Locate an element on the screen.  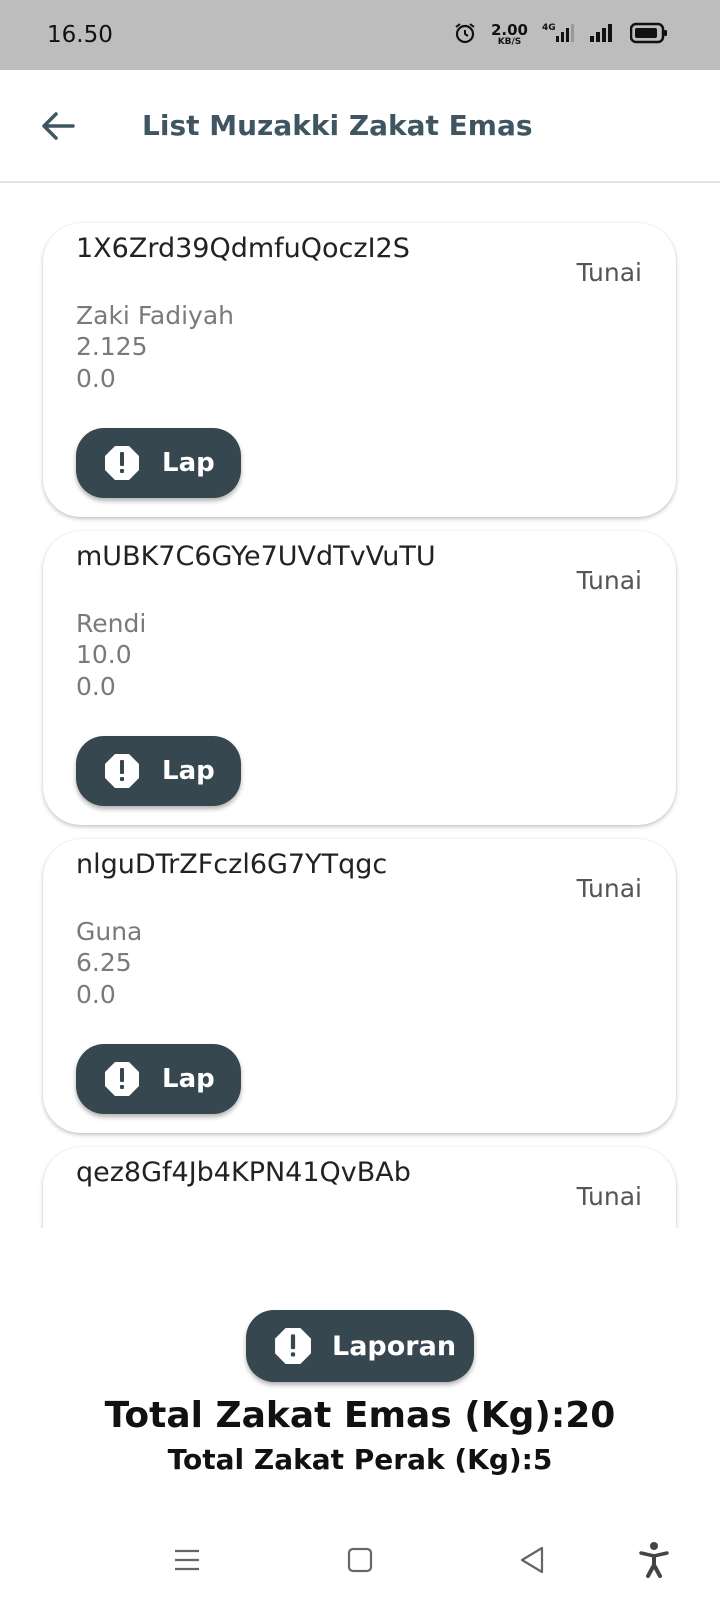
triangle-back-icon is located at coordinates (532, 1560).